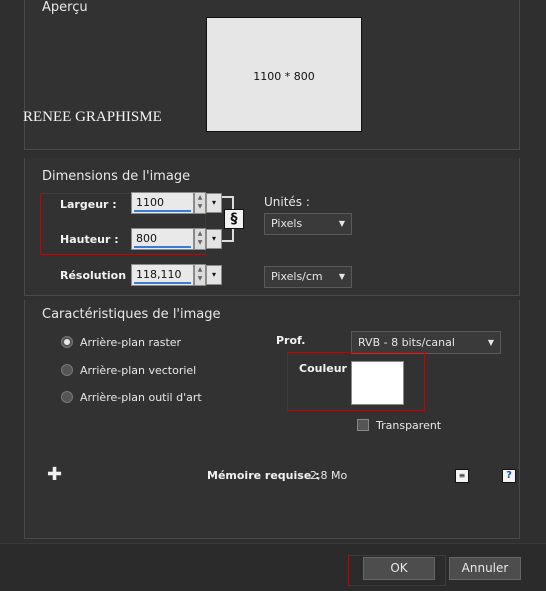 The height and width of the screenshot is (591, 546). What do you see at coordinates (162, 247) in the screenshot?
I see `height-underline` at bounding box center [162, 247].